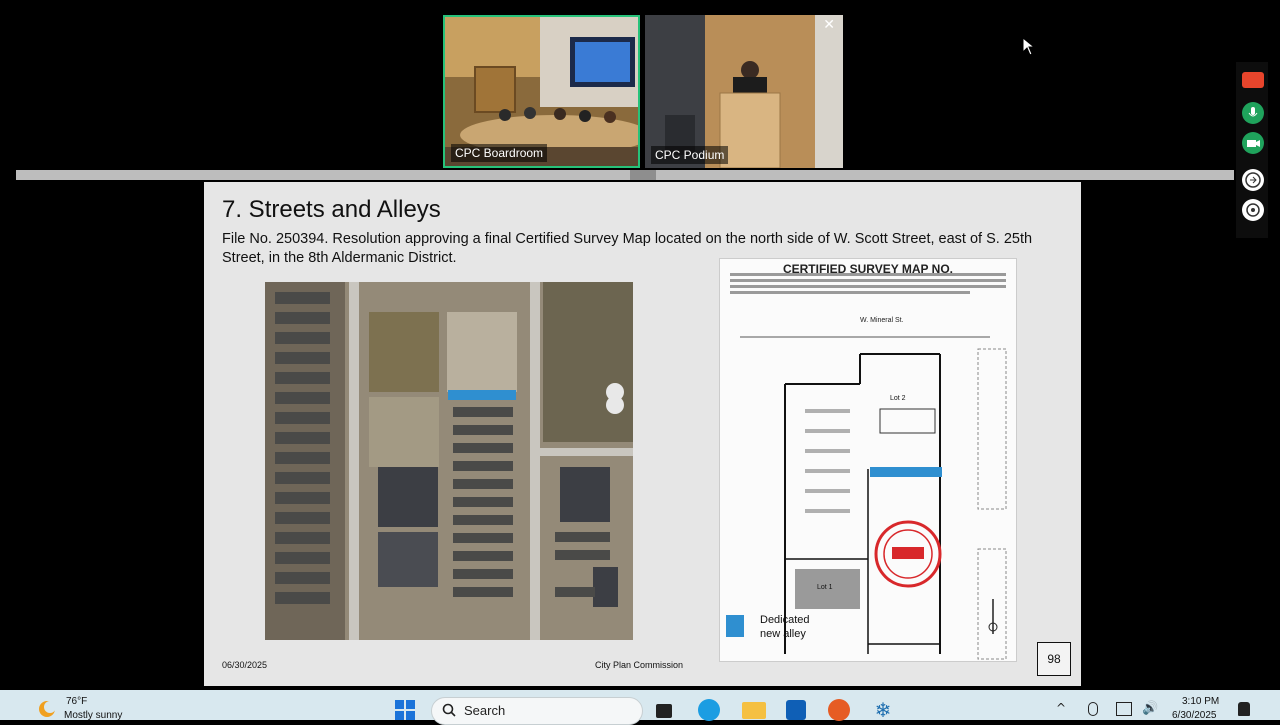 This screenshot has height=725, width=1280. I want to click on settings-icon, so click(1253, 210).